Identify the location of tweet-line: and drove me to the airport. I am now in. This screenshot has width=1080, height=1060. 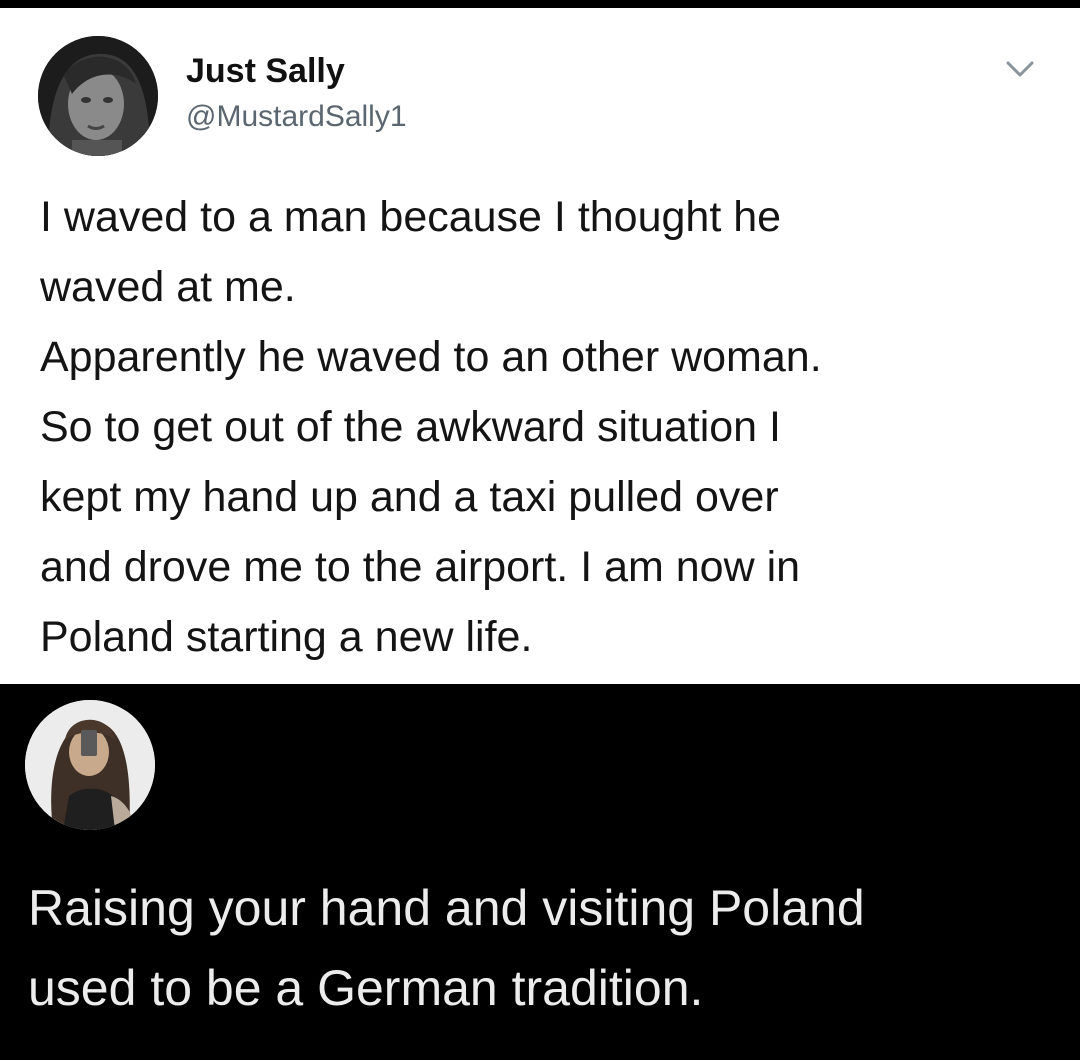
(420, 567).